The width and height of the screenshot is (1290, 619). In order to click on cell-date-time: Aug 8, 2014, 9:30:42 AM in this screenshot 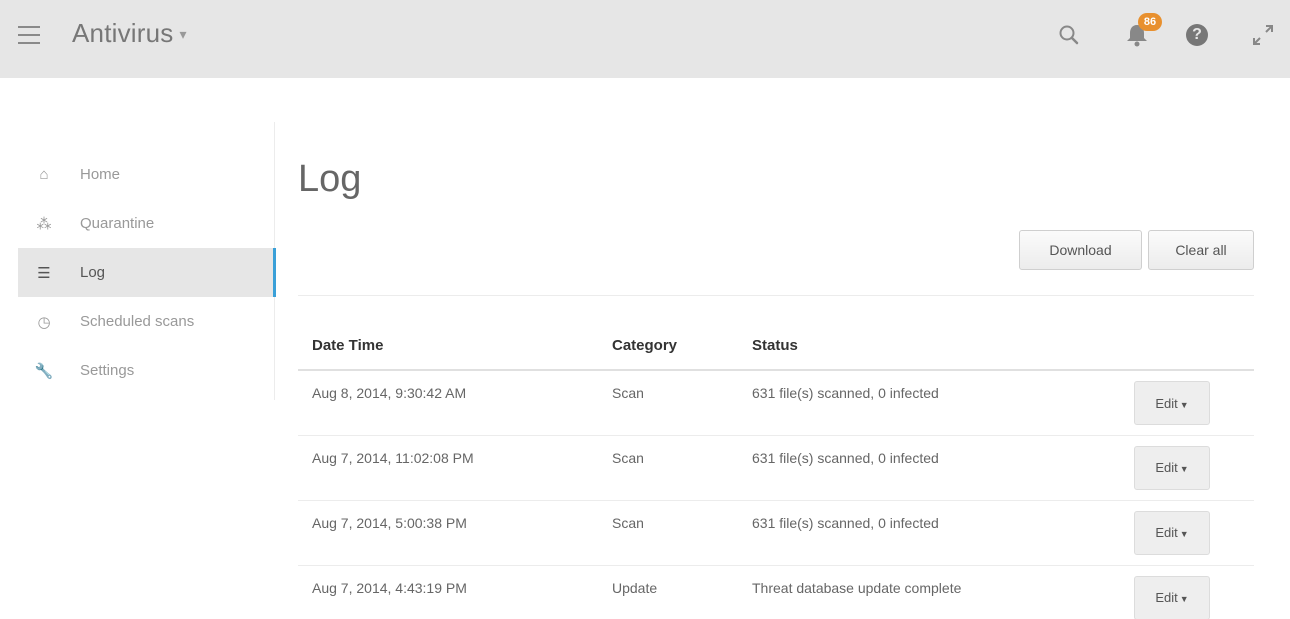, I will do `click(448, 403)`.